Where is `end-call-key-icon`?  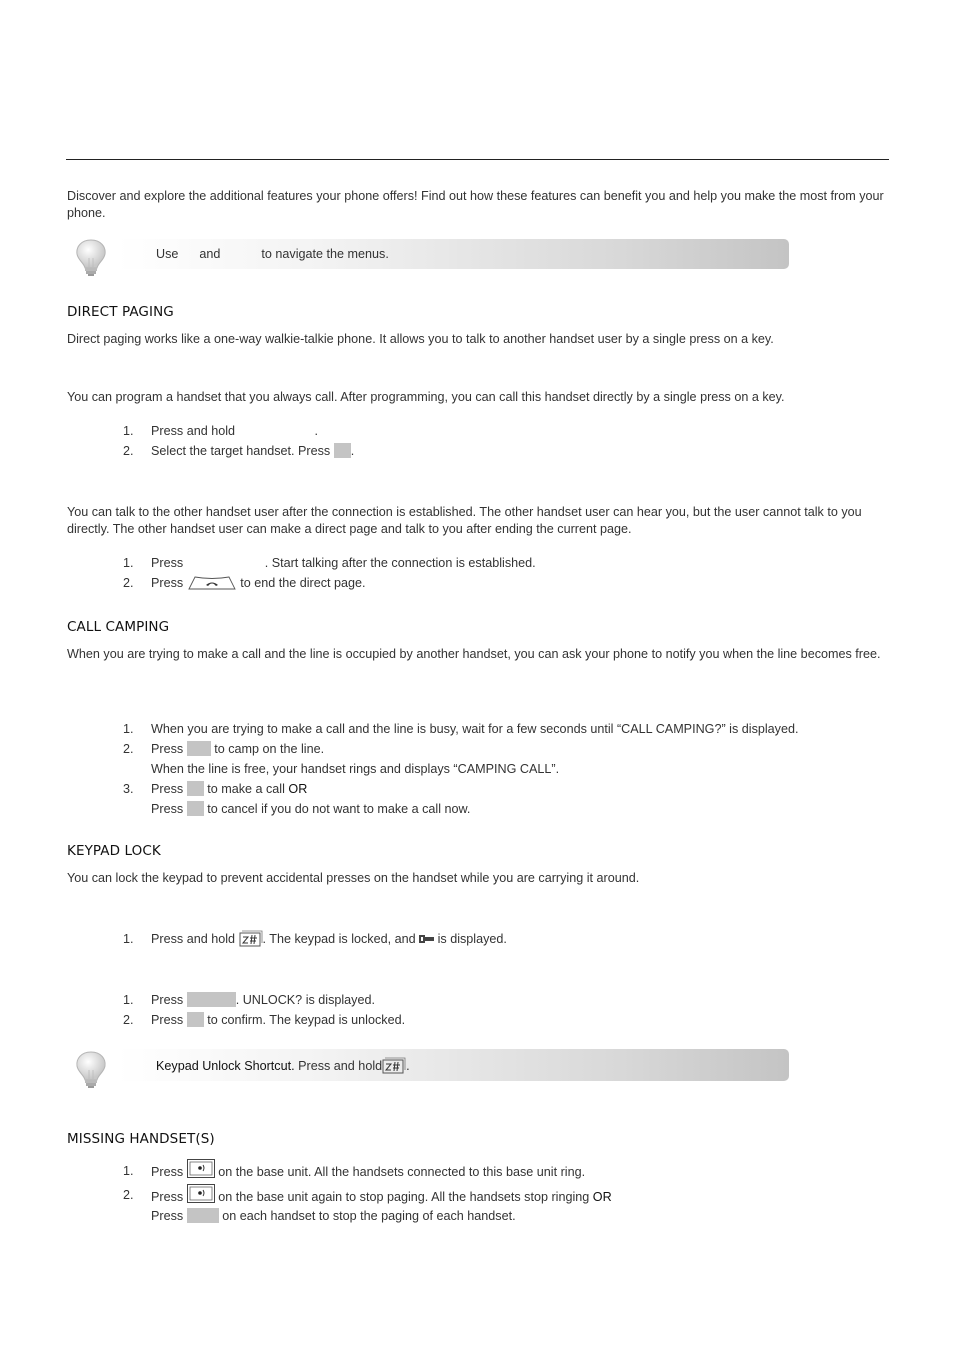
end-call-key-icon is located at coordinates (211, 583).